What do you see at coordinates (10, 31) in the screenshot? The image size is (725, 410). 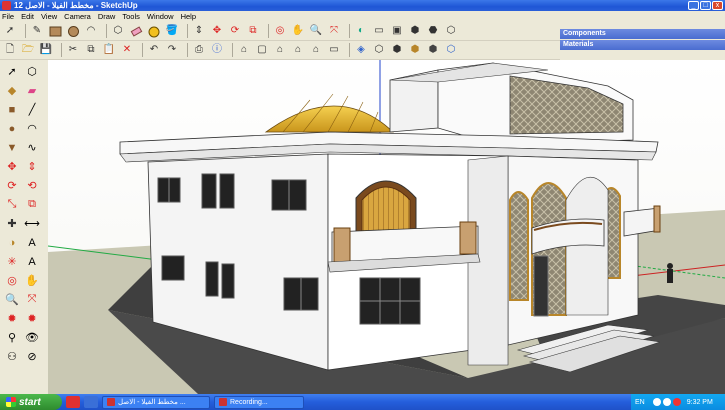 I see `select-arrow-icon: ➚` at bounding box center [10, 31].